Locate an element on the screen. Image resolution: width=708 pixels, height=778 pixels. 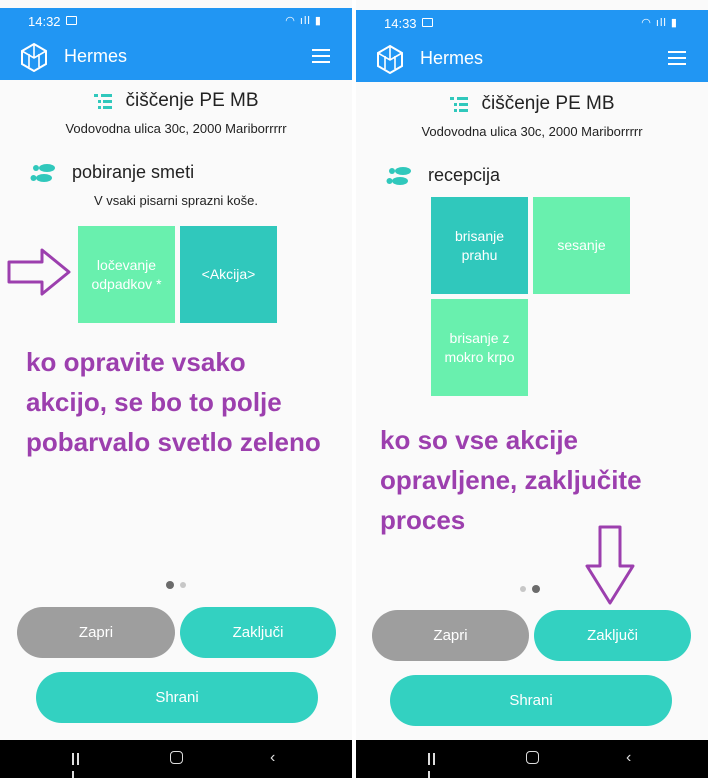
section-header: recepcija is located at coordinates (443, 176).